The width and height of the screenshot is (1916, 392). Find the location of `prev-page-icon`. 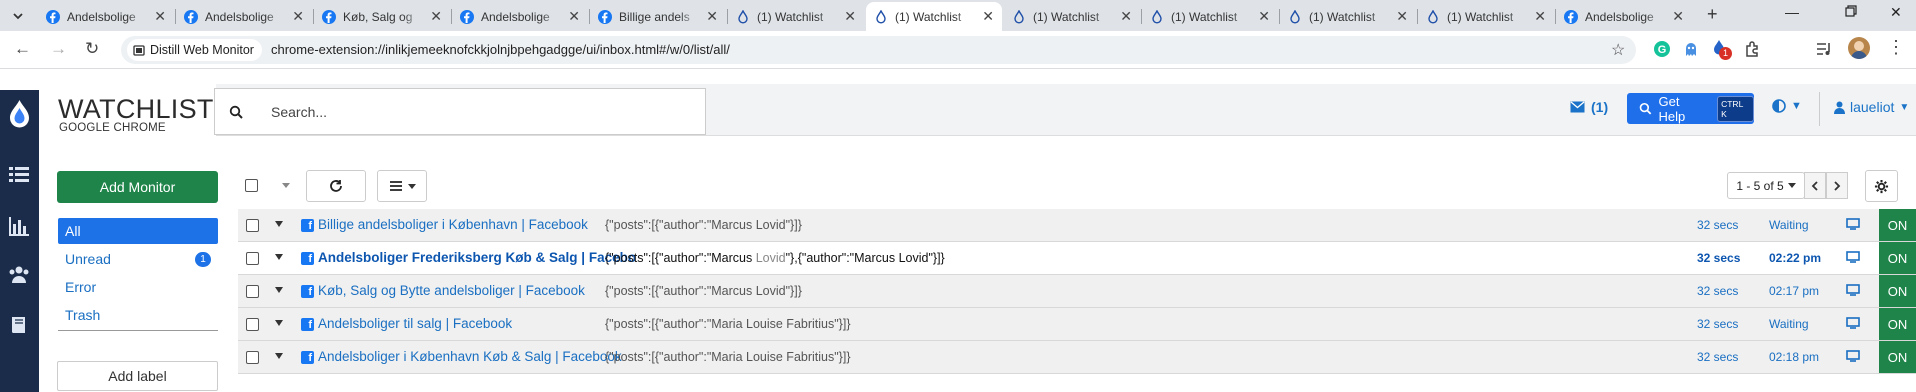

prev-page-icon is located at coordinates (1815, 185).